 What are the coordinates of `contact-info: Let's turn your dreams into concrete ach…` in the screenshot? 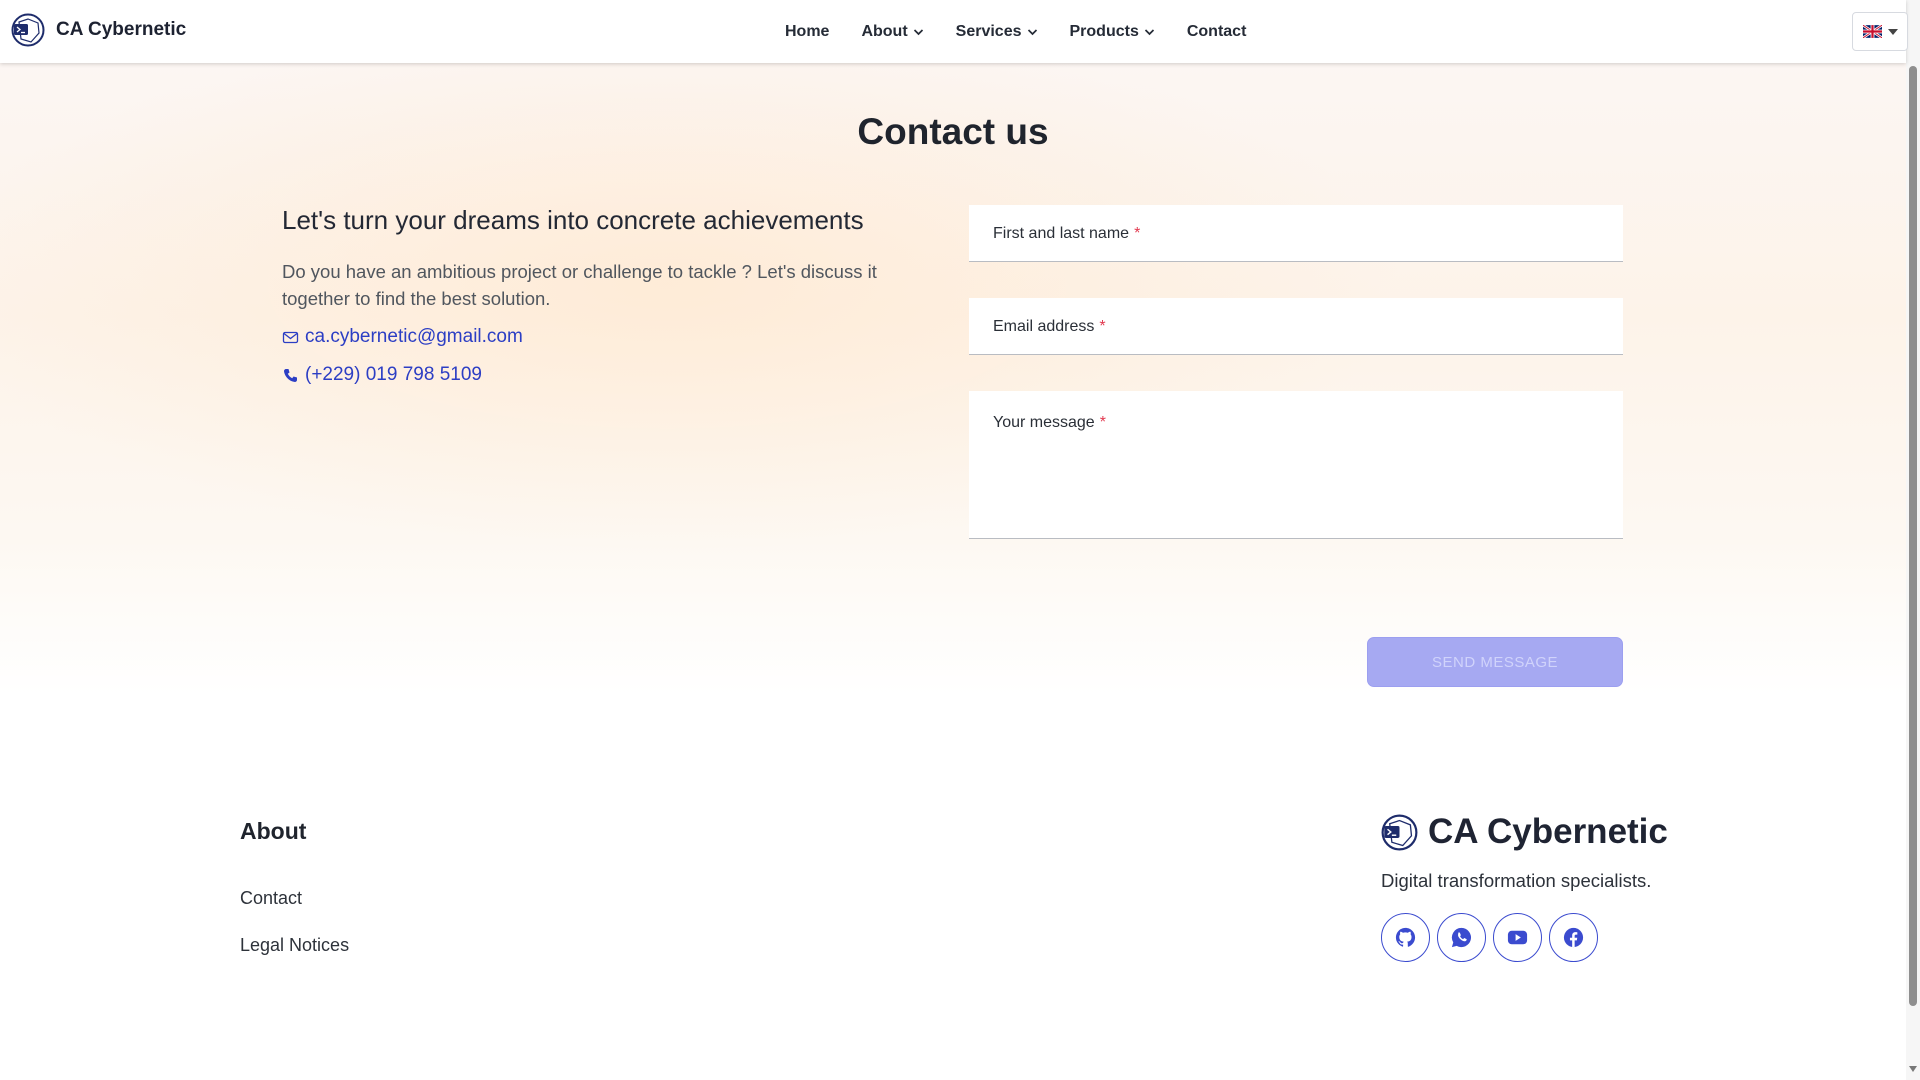 It's located at (602, 295).